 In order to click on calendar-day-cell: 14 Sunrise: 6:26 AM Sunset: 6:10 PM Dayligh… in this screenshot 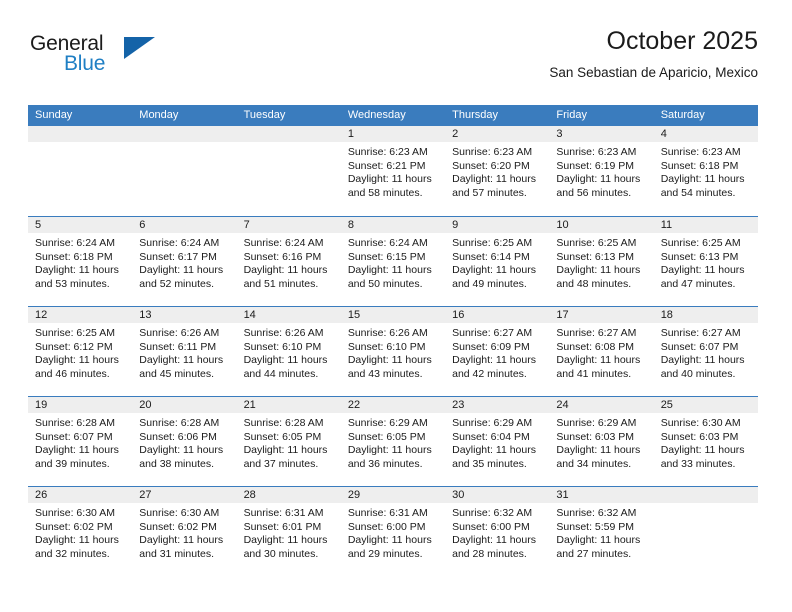, I will do `click(288, 351)`.